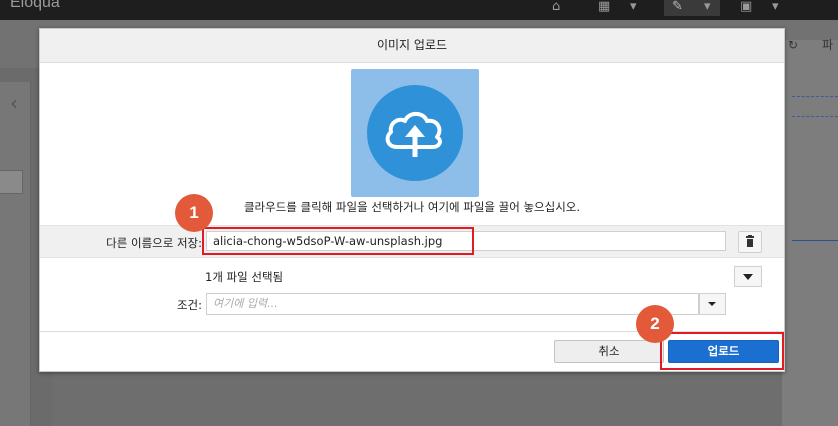 Image resolution: width=838 pixels, height=426 pixels. I want to click on app-title: Eloqua, so click(35, 5).